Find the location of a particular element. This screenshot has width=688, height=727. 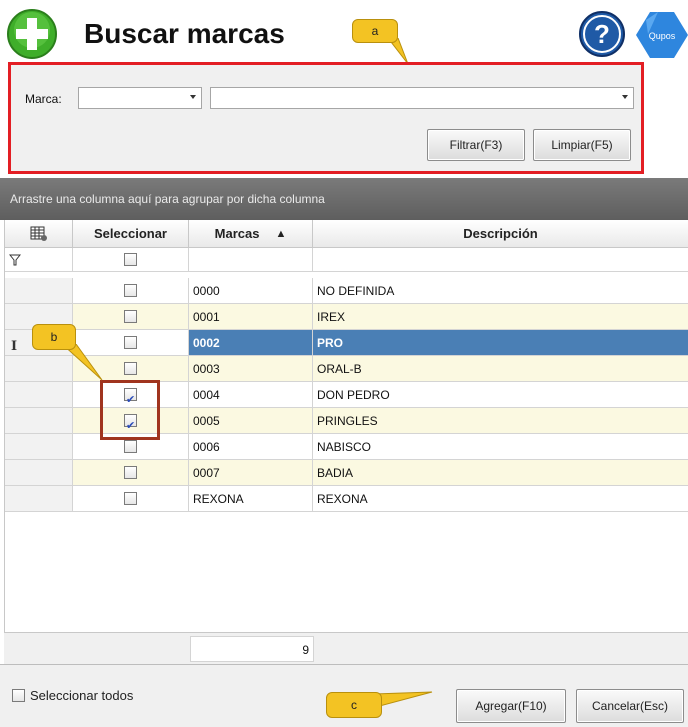

column-header-descripcion: Descripción is located at coordinates (500, 234).